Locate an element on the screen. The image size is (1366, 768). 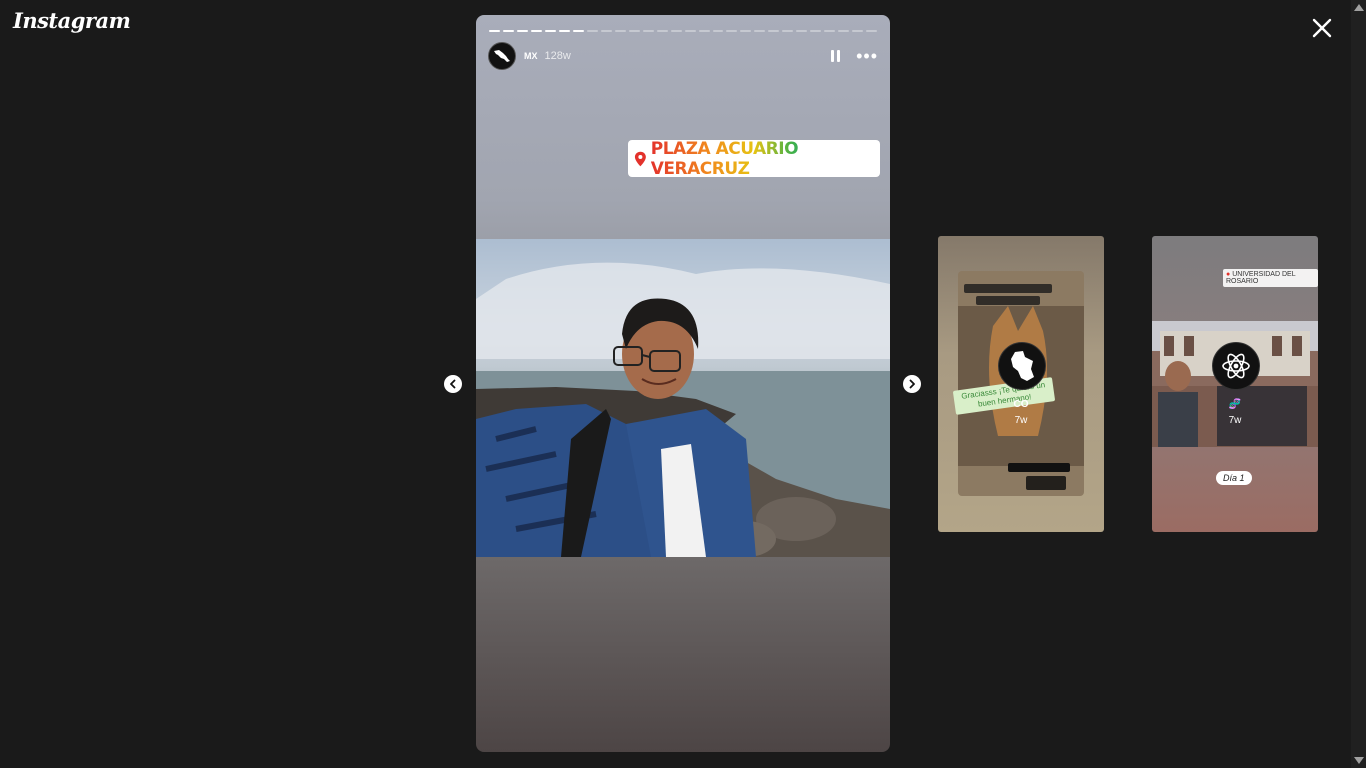
scrollbar is located at coordinates (1358, 384).